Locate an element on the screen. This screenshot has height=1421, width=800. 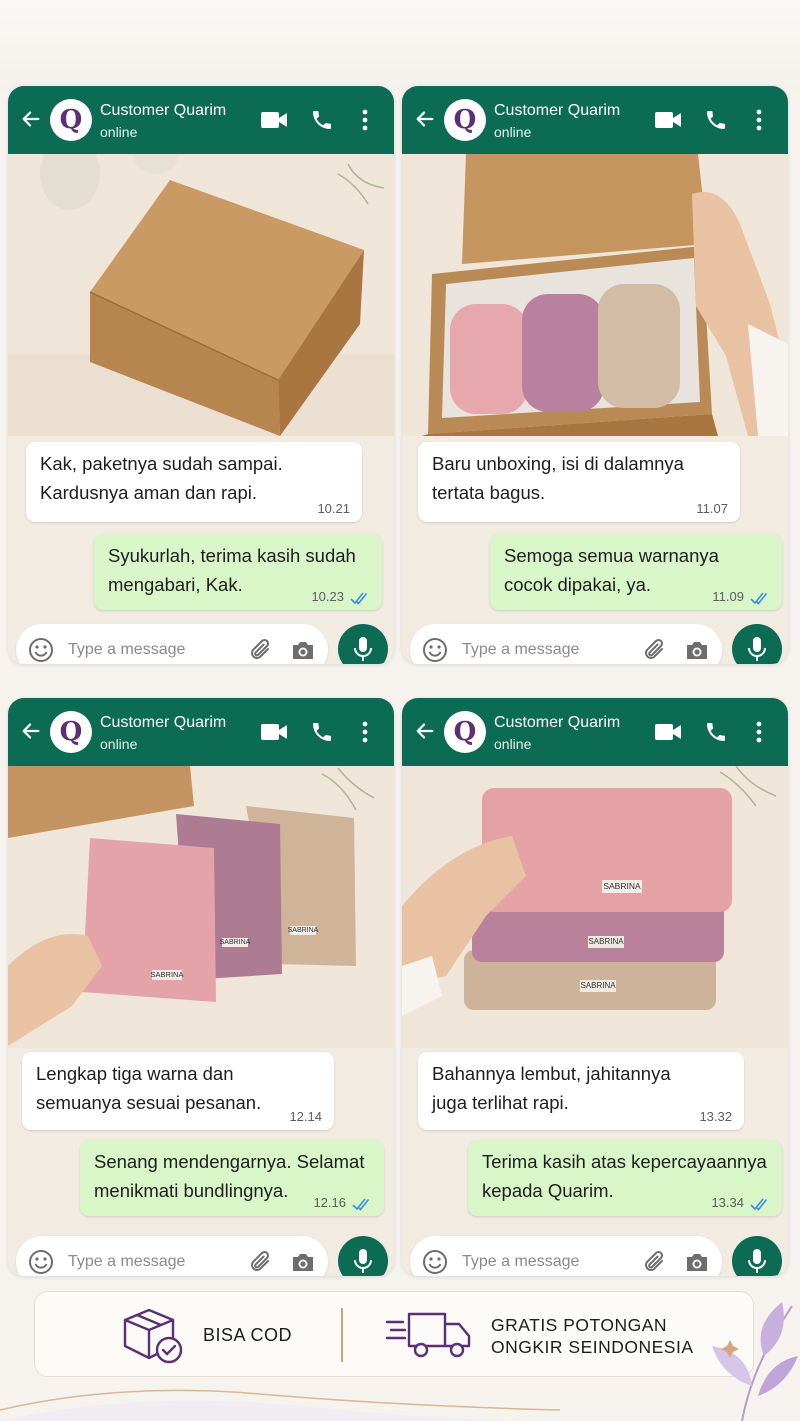
message-line: Semoga semua warnanya is located at coordinates (611, 555).